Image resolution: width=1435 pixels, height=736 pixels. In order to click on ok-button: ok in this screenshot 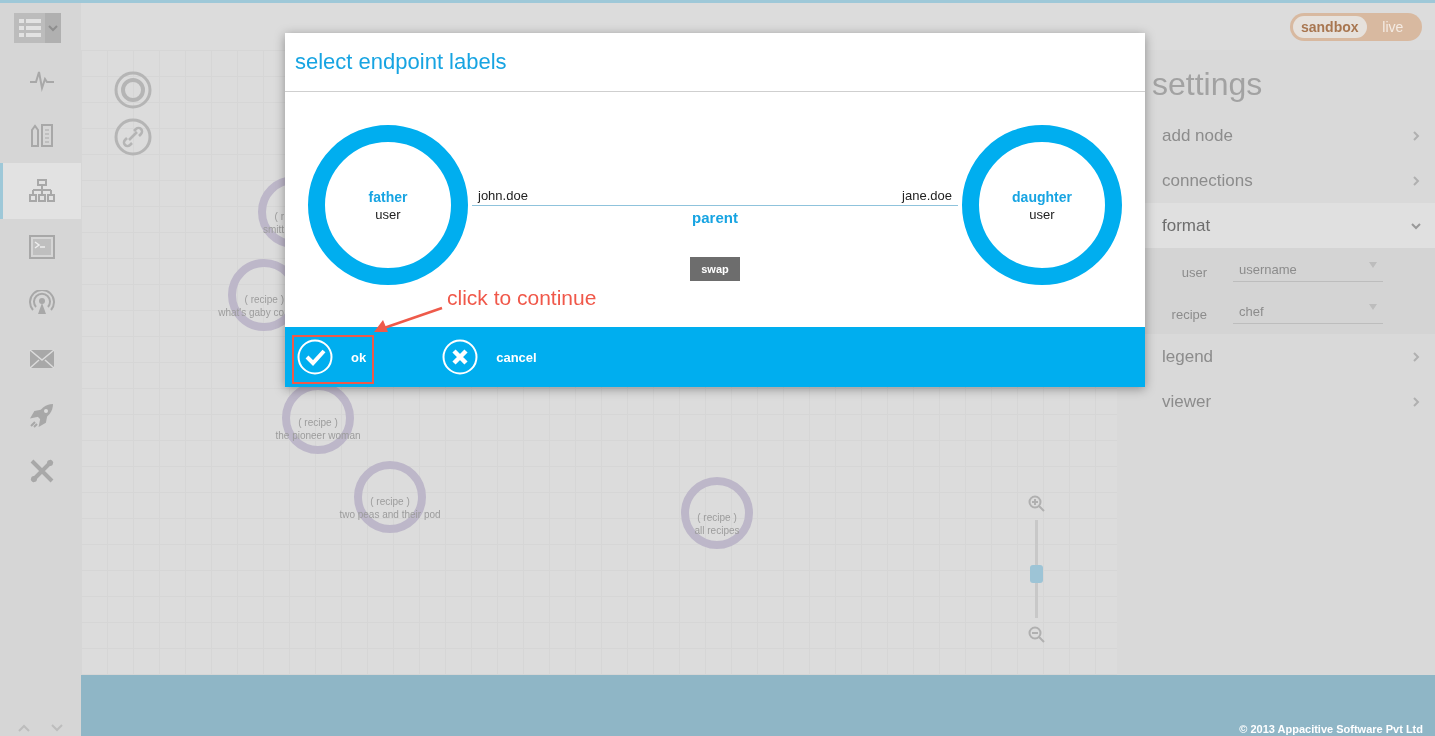, I will do `click(332, 357)`.